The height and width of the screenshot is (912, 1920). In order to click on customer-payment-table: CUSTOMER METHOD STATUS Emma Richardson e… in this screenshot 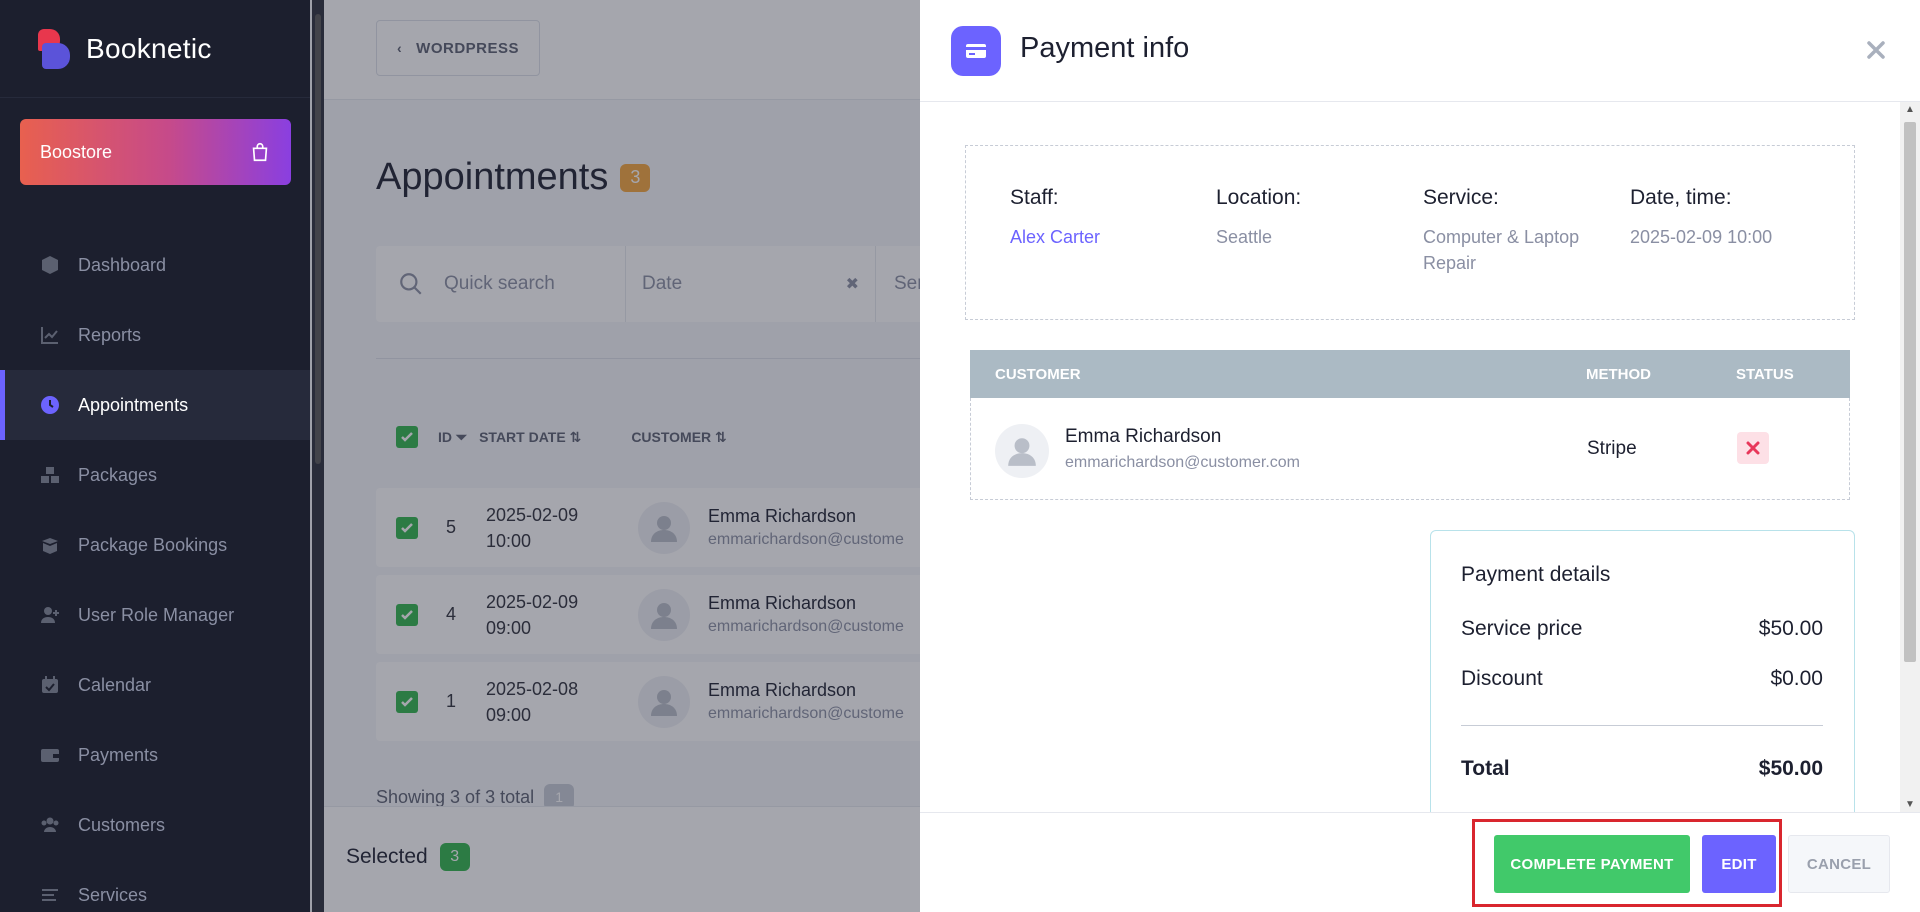, I will do `click(1410, 425)`.